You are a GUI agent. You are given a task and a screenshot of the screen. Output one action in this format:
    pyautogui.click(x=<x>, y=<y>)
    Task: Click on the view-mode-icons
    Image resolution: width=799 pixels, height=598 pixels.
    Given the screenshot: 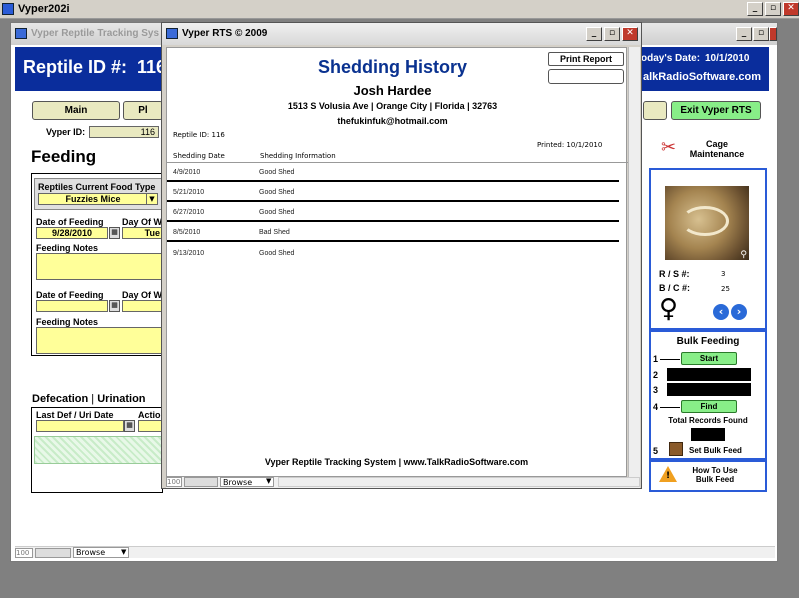 What is the action you would take?
    pyautogui.click(x=53, y=553)
    